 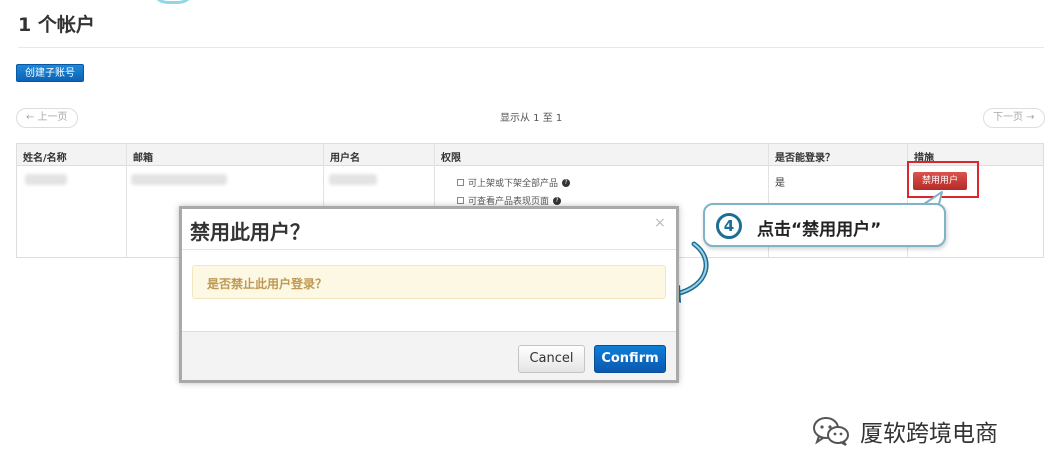 What do you see at coordinates (929, 434) in the screenshot?
I see `watermark-text: 厦软跨境电商` at bounding box center [929, 434].